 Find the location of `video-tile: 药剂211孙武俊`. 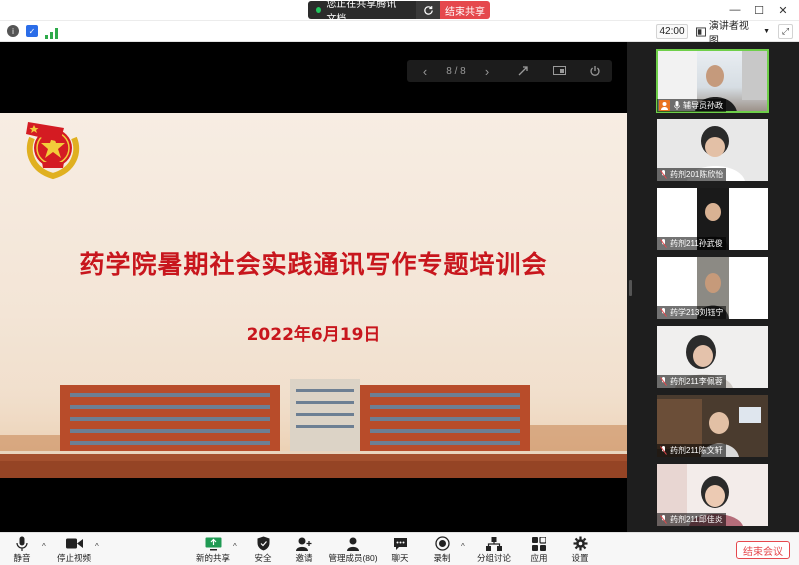

video-tile: 药剂211孙武俊 is located at coordinates (712, 219).